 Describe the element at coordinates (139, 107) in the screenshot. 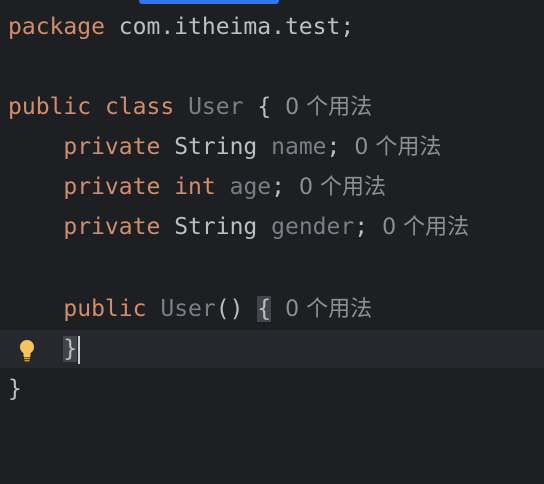

I see `keyword-class: class` at that location.